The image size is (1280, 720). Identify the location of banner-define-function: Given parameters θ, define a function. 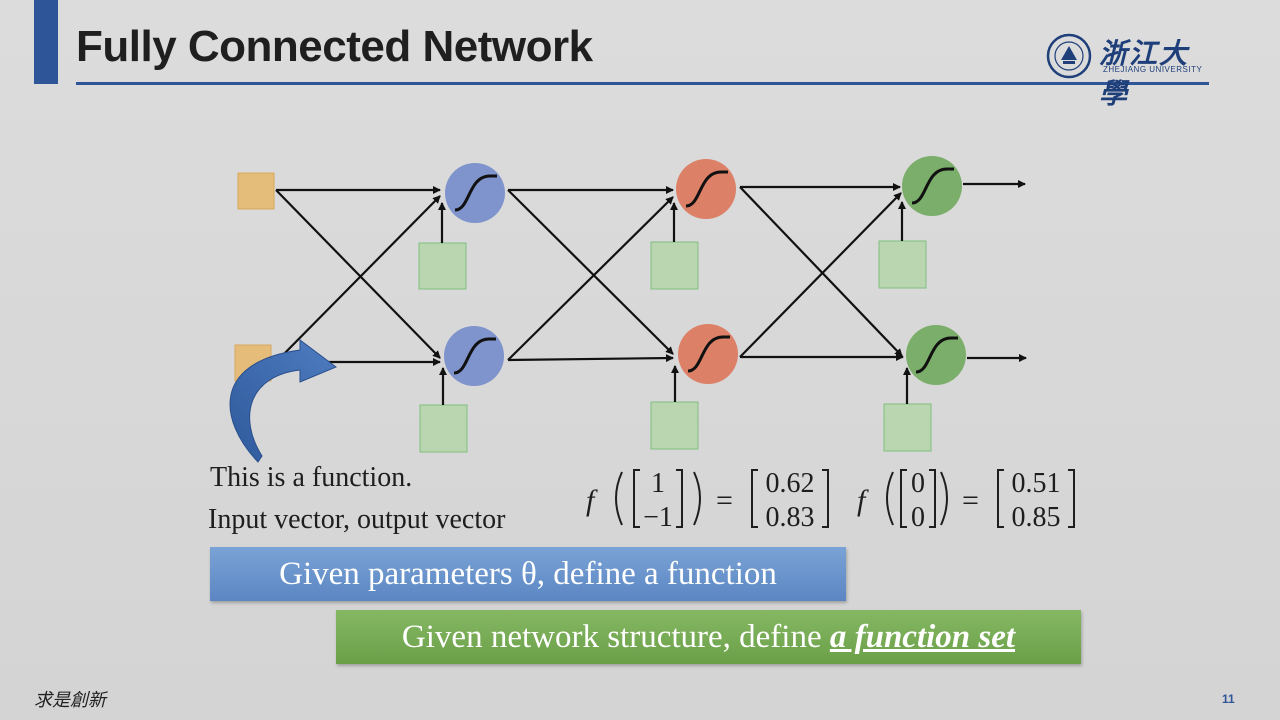
(528, 574).